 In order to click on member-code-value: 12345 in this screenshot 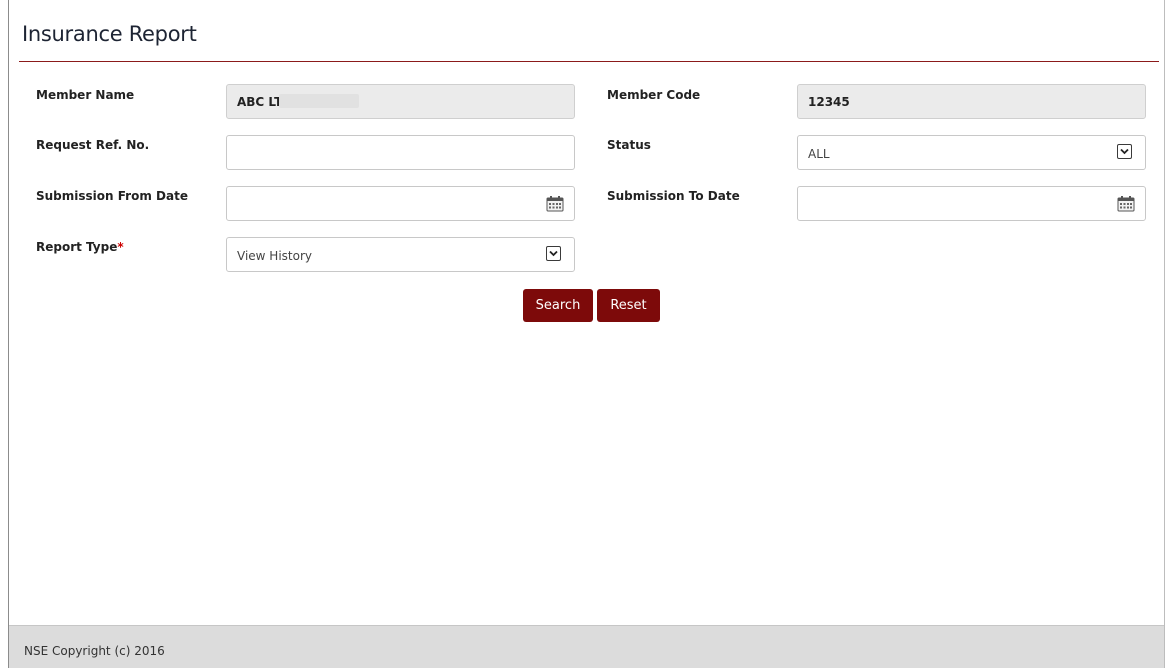, I will do `click(829, 102)`.